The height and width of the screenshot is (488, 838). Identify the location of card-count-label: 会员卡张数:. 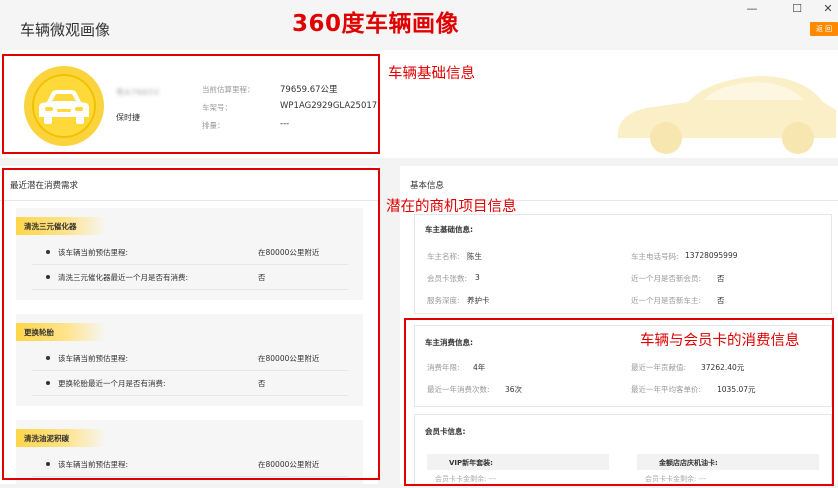
(447, 278).